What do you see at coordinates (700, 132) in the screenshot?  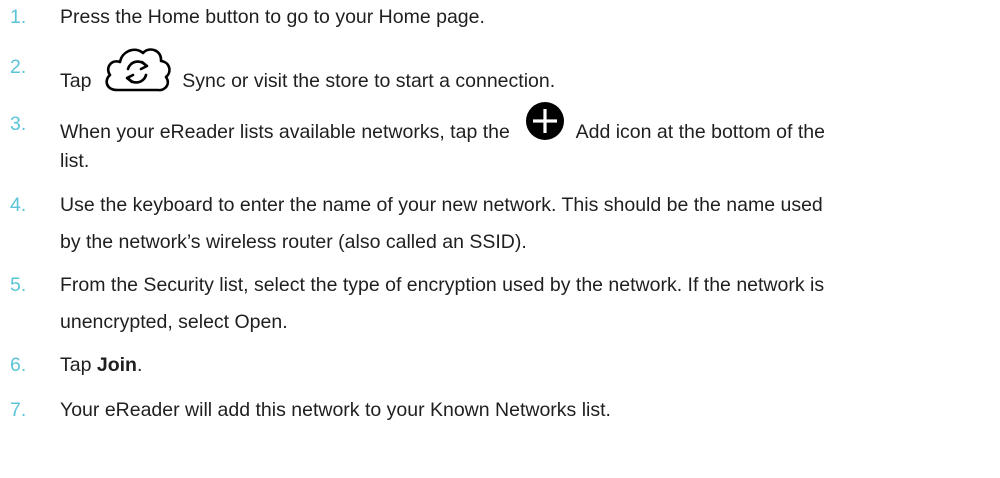 I see `step-text-post: Add icon at the bottom of the` at bounding box center [700, 132].